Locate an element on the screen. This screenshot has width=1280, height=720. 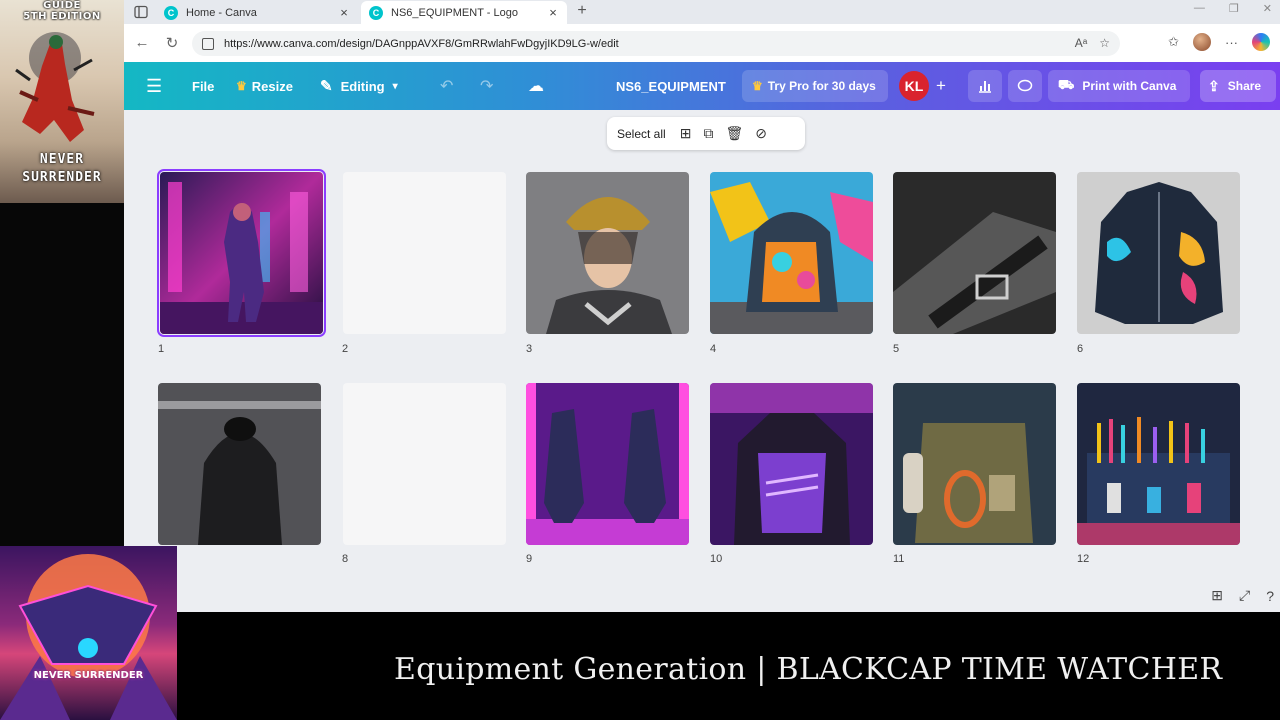
close-window-icon: ✕ is located at coordinates (1267, 8).